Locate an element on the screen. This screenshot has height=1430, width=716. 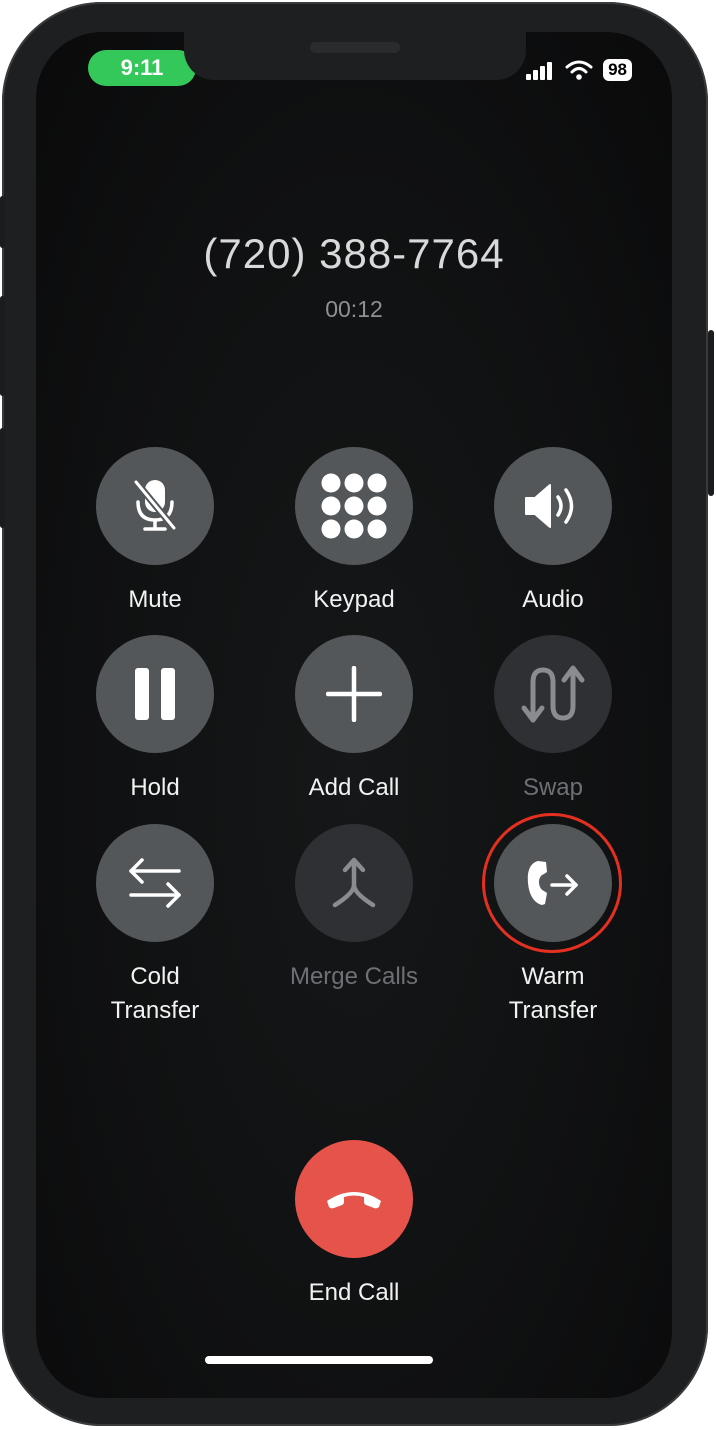
keypad-button: Keypad is located at coordinates (354, 532).